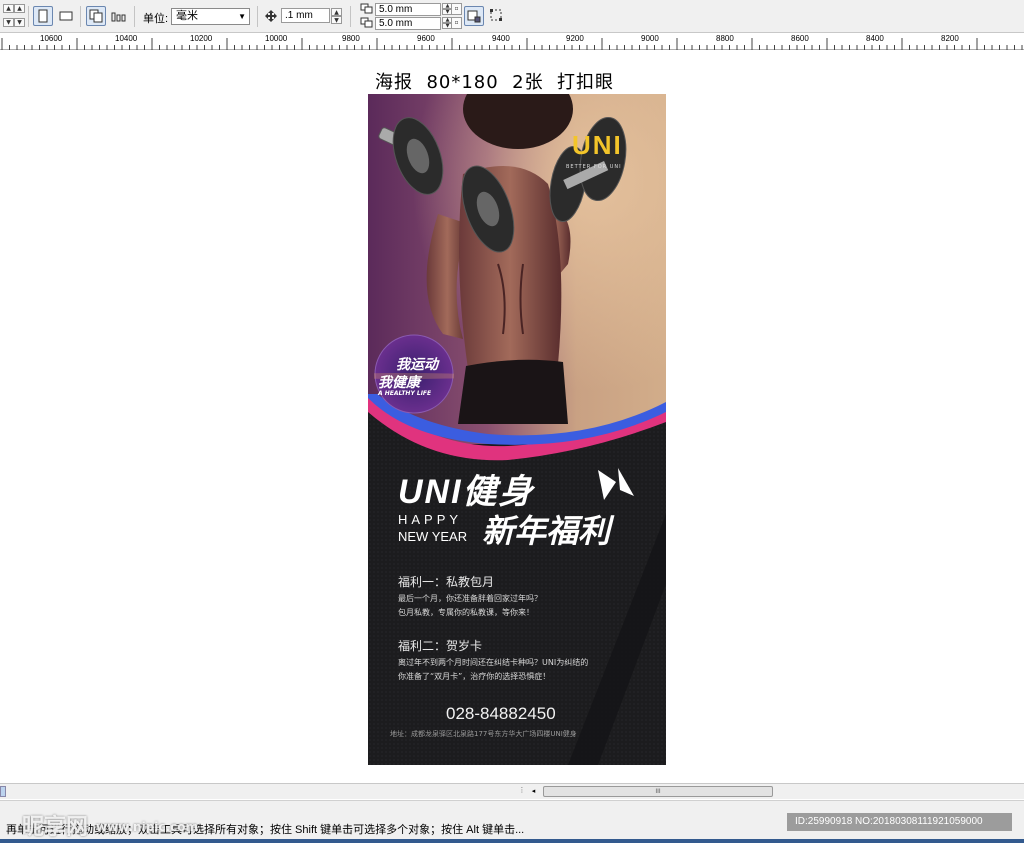 The width and height of the screenshot is (1024, 843). Describe the element at coordinates (725, 38) in the screenshot. I see `ruler-tick-label: 8800` at that location.